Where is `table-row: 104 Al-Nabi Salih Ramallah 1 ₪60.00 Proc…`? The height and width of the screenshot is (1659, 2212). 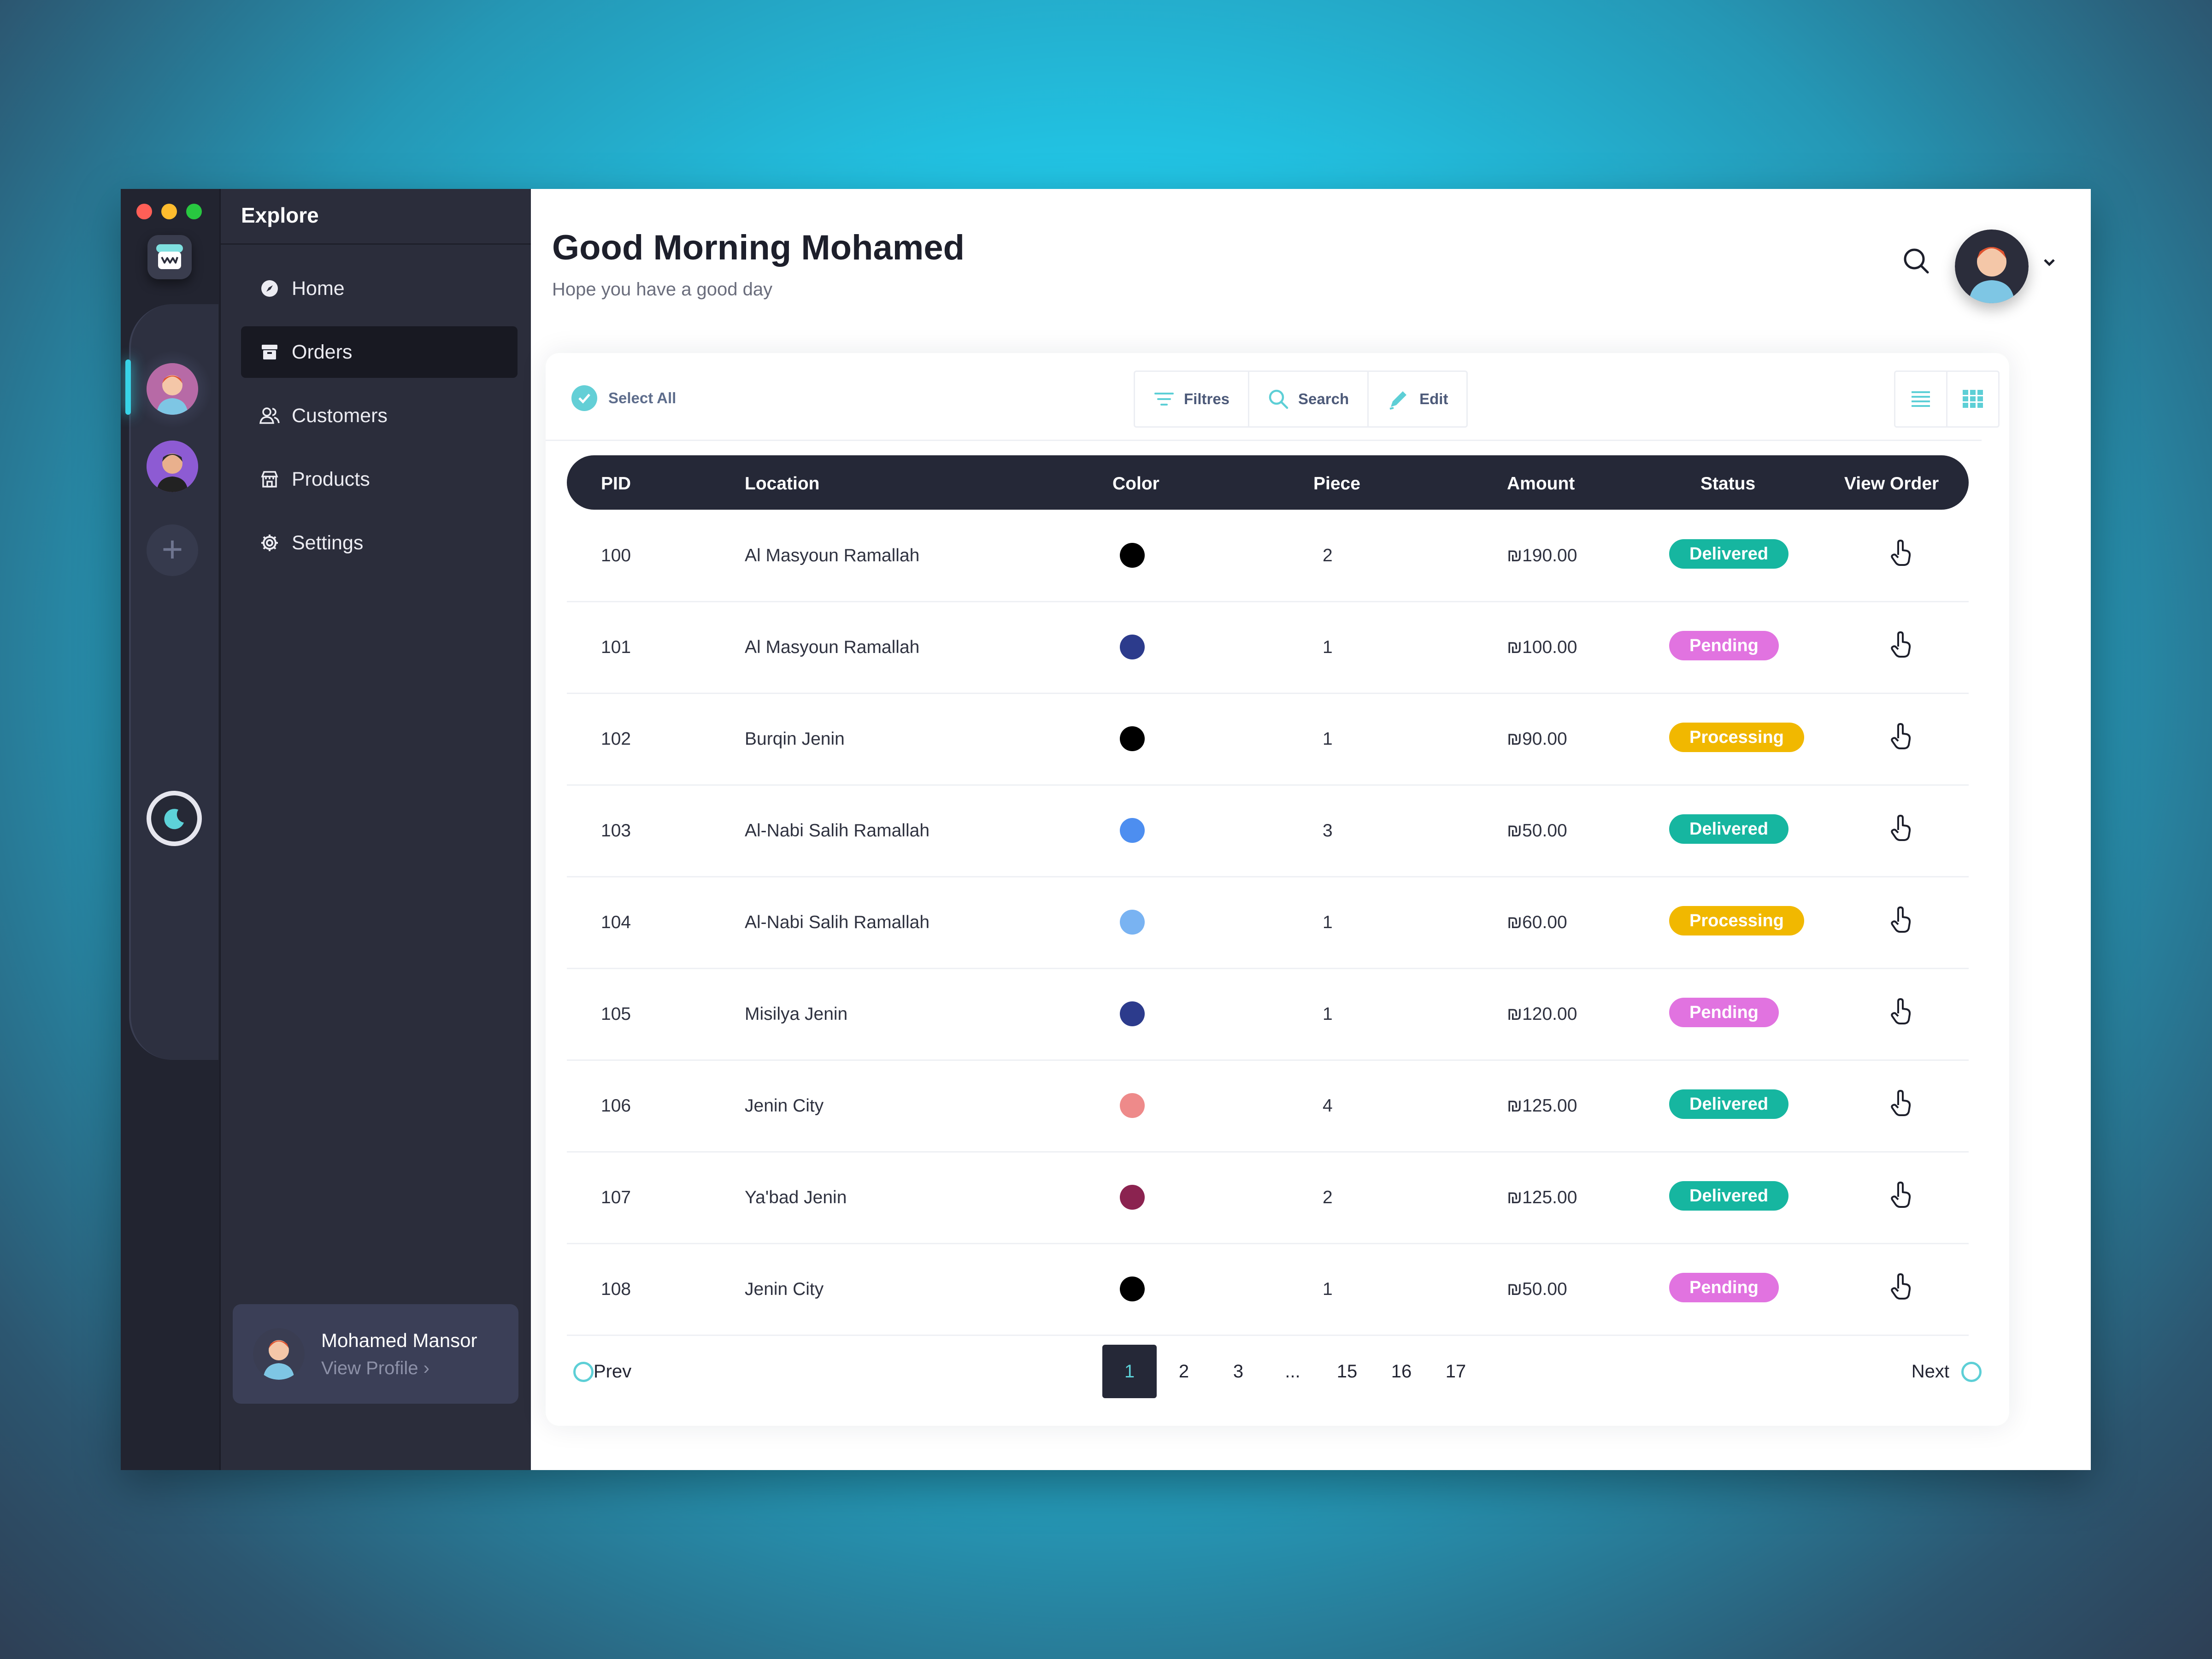 table-row: 104 Al-Nabi Salih Ramallah 1 ₪60.00 Proc… is located at coordinates (1268, 923).